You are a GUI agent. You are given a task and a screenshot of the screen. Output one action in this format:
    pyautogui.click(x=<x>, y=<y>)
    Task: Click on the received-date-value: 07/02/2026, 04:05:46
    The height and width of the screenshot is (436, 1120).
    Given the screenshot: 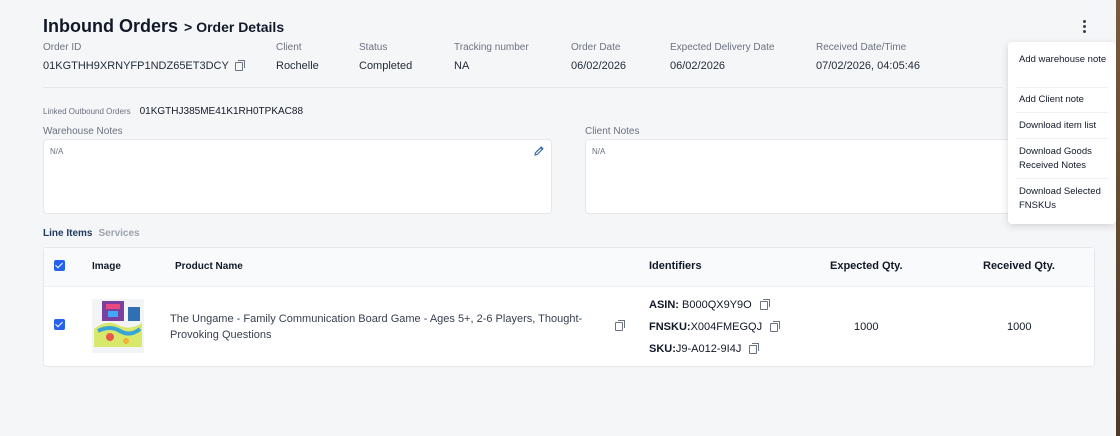 What is the action you would take?
    pyautogui.click(x=868, y=66)
    